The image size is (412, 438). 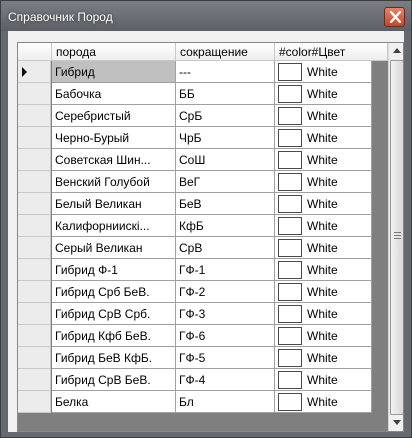 I want to click on column-header-name: порода, so click(x=114, y=52).